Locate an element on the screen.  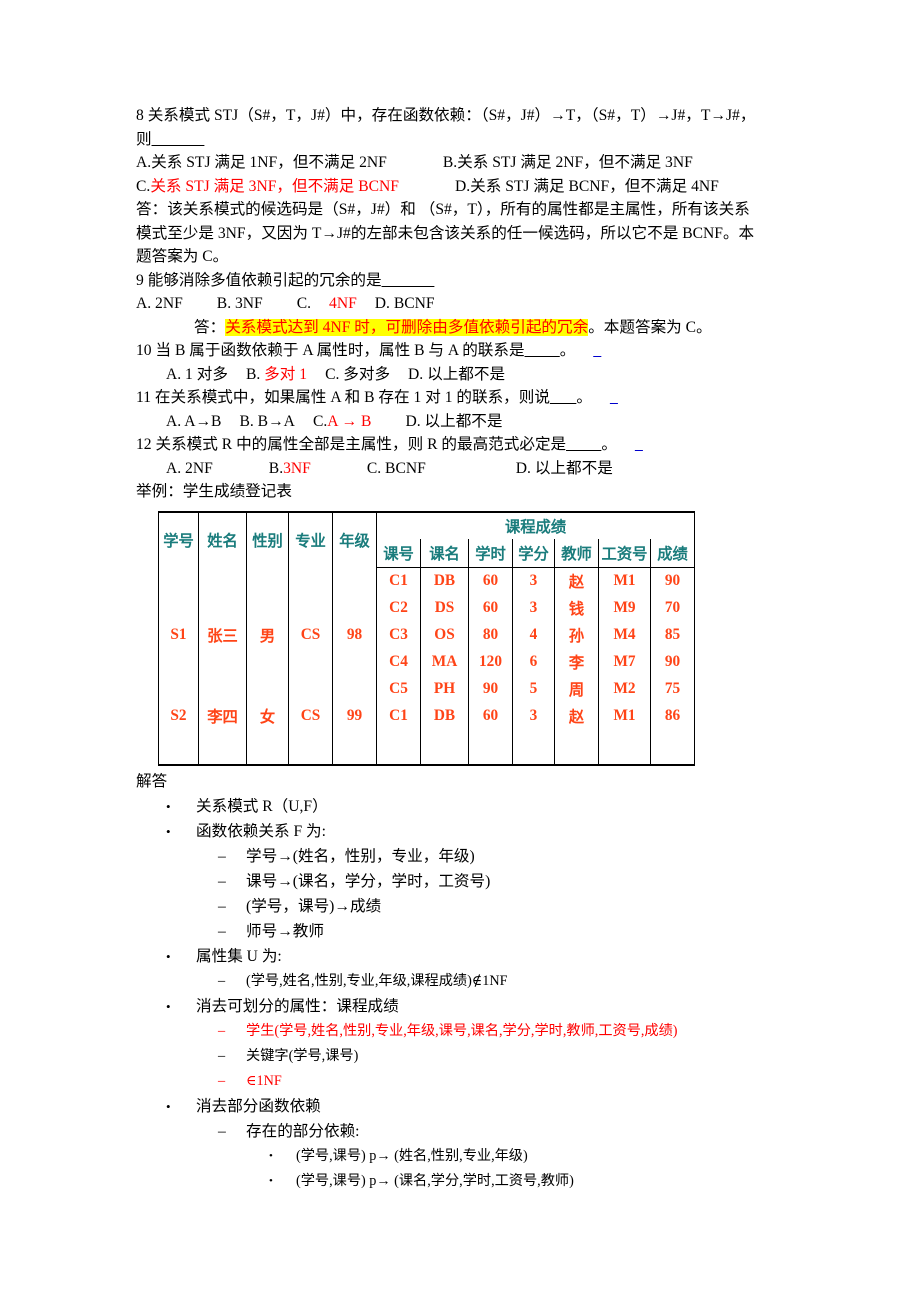
header-xueshi: 学时 is located at coordinates (490, 553).